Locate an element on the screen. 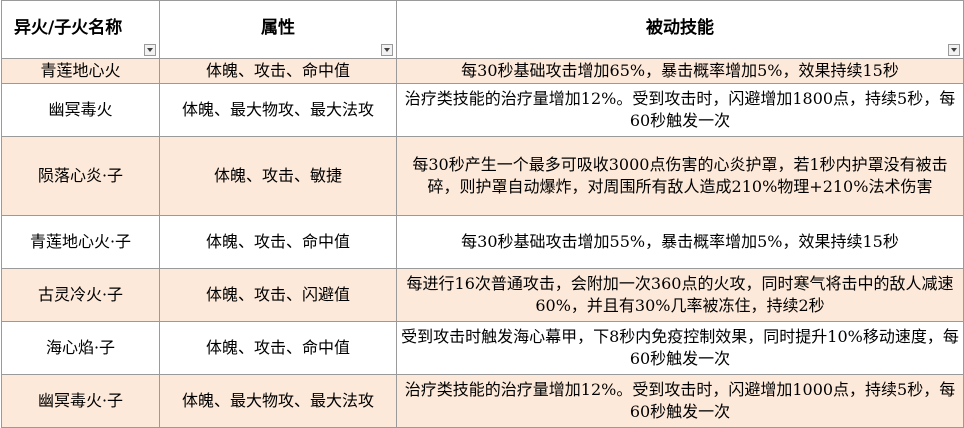 This screenshot has width=964, height=428. attributes-cell: 体魄、攻击、敏捷 is located at coordinates (278, 176).